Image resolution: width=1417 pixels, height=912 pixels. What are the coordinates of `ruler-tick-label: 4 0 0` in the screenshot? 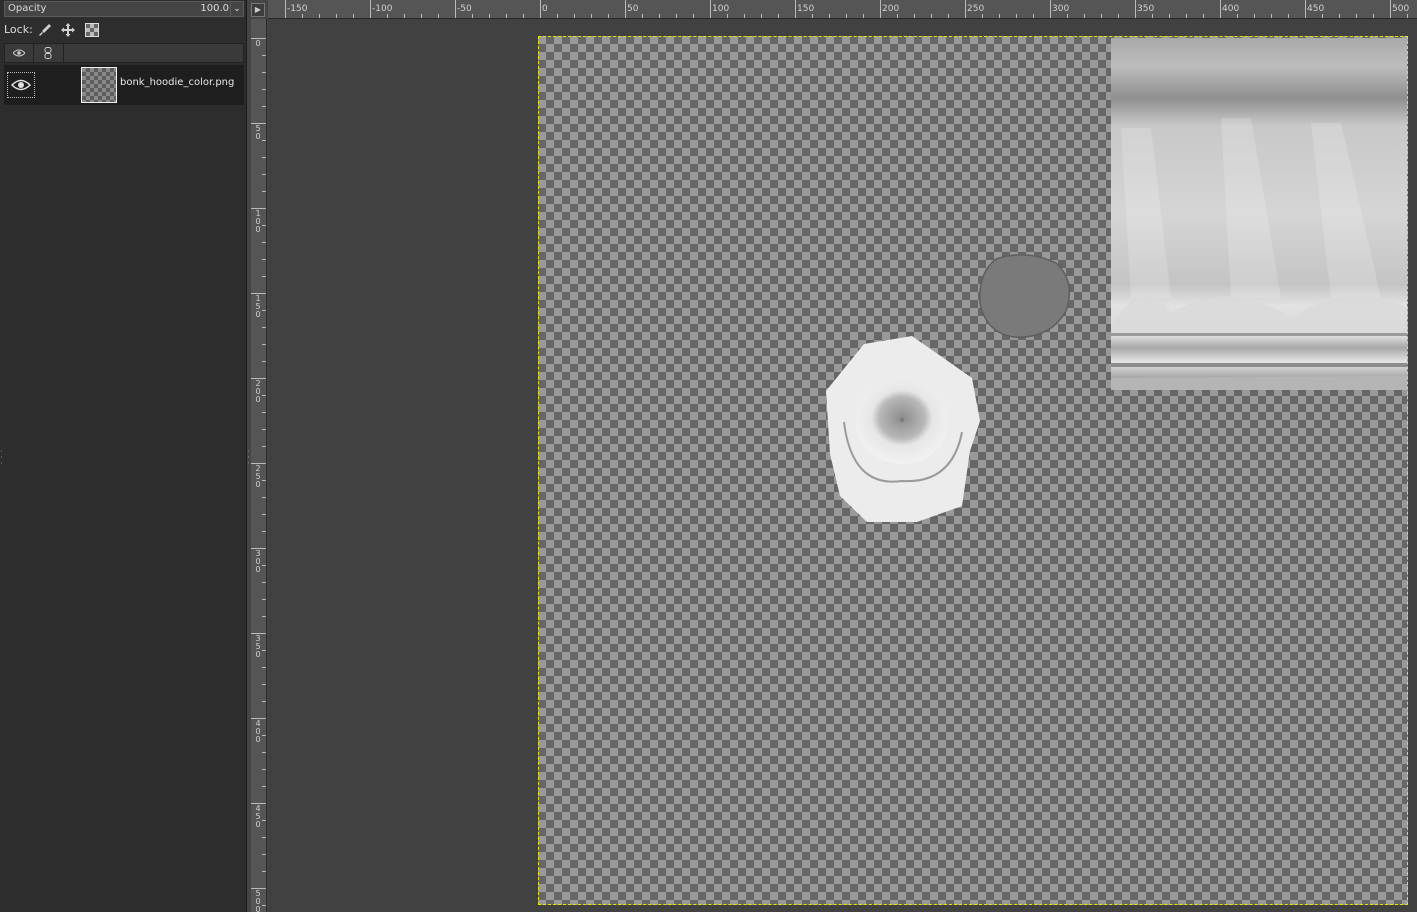 It's located at (258, 731).